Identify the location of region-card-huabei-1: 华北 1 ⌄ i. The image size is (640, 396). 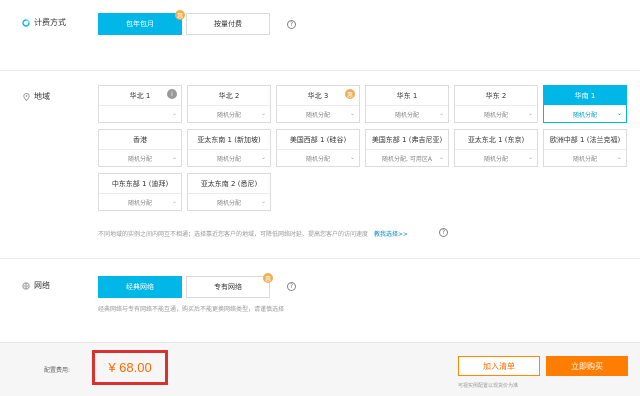
(140, 104).